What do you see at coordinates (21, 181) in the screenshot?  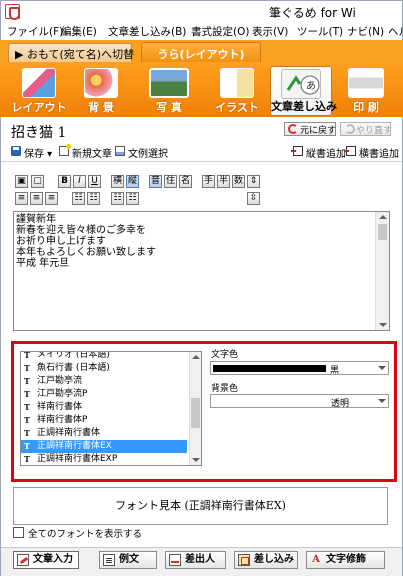 I see `frame-toggle-button: ▣` at bounding box center [21, 181].